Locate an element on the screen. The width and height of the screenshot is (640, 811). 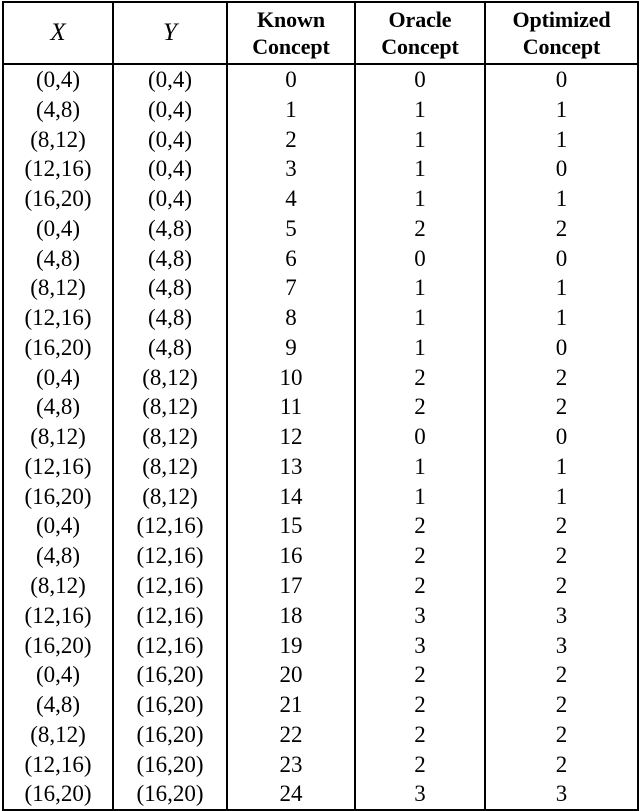
cell-known: 21 is located at coordinates (291, 705).